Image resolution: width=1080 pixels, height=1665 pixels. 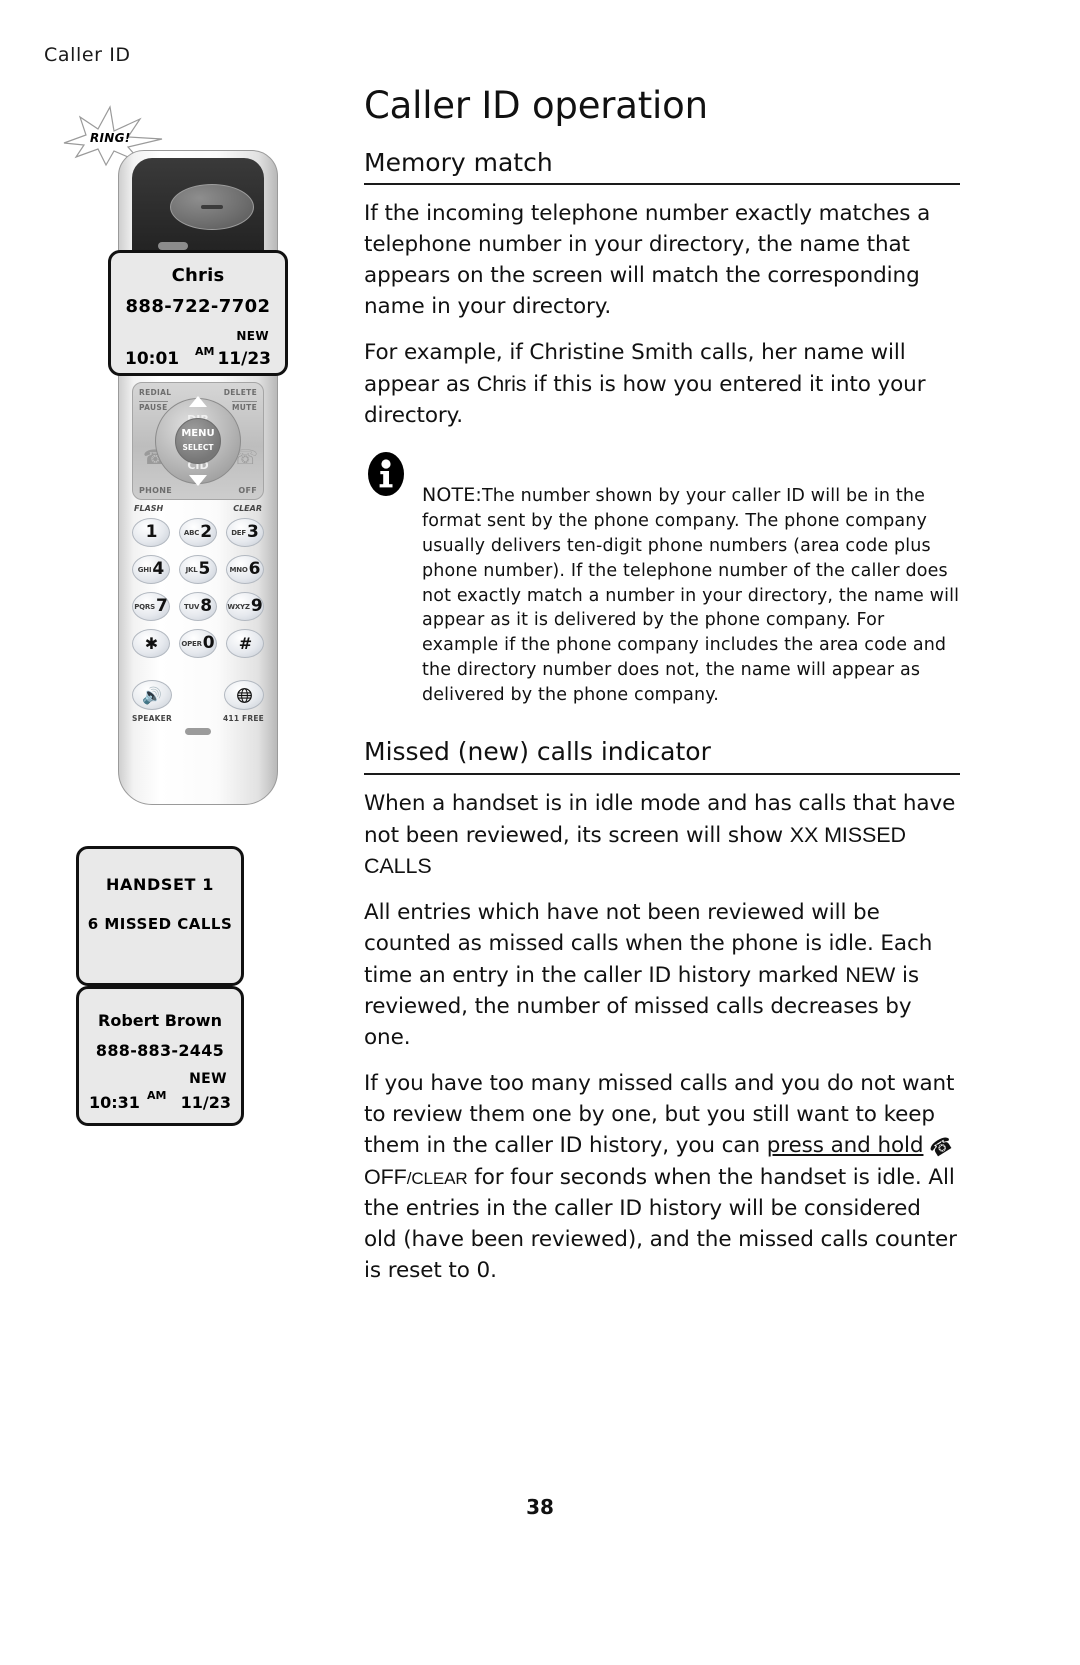 I want to click on lcd-date: 11/23, so click(x=244, y=359).